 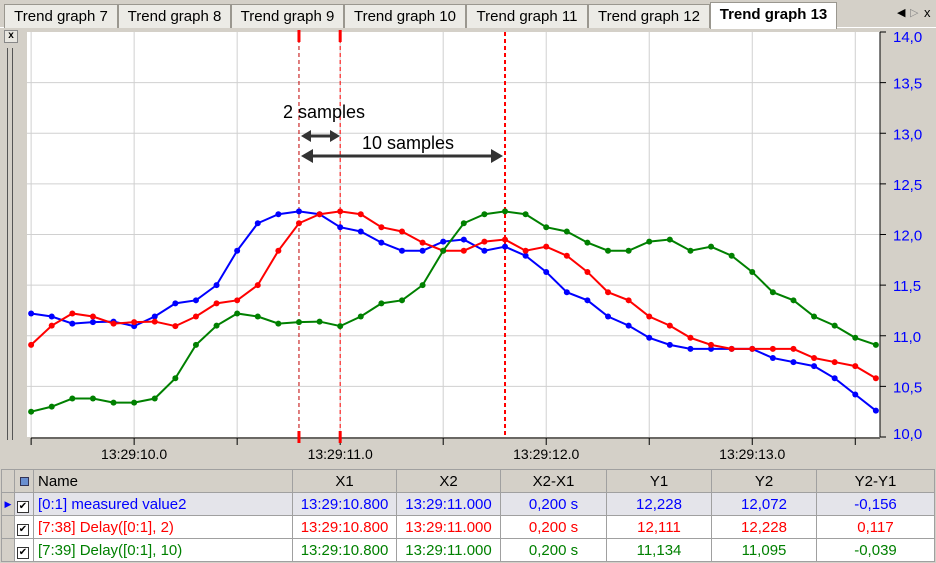 What do you see at coordinates (907, 387) in the screenshot?
I see `y-tick-label: 10,5` at bounding box center [907, 387].